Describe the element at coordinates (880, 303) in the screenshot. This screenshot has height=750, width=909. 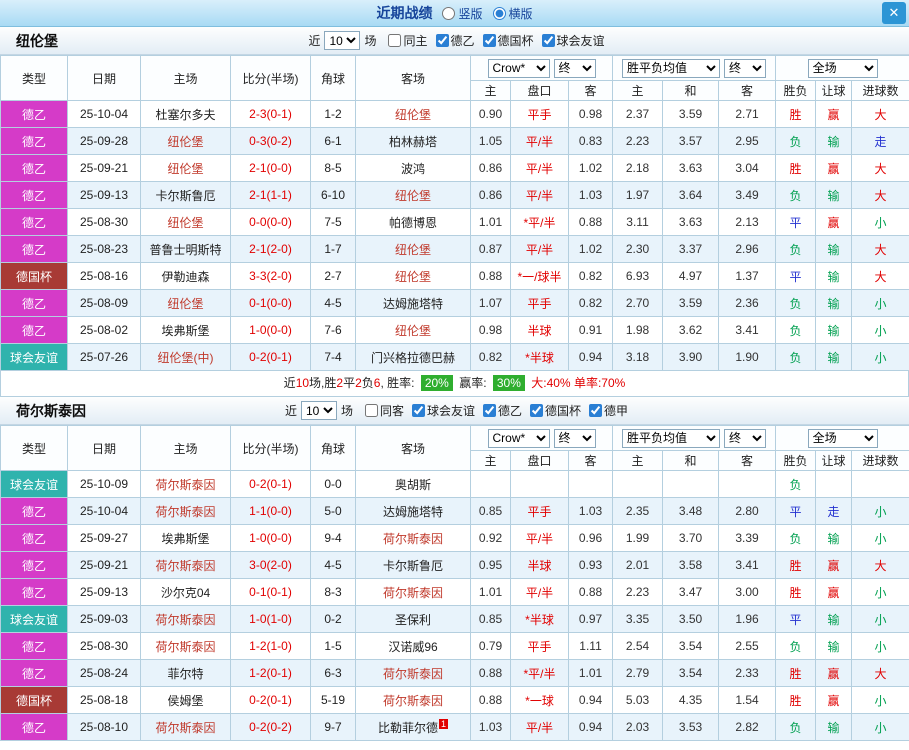
I see `goals-result: 小` at that location.